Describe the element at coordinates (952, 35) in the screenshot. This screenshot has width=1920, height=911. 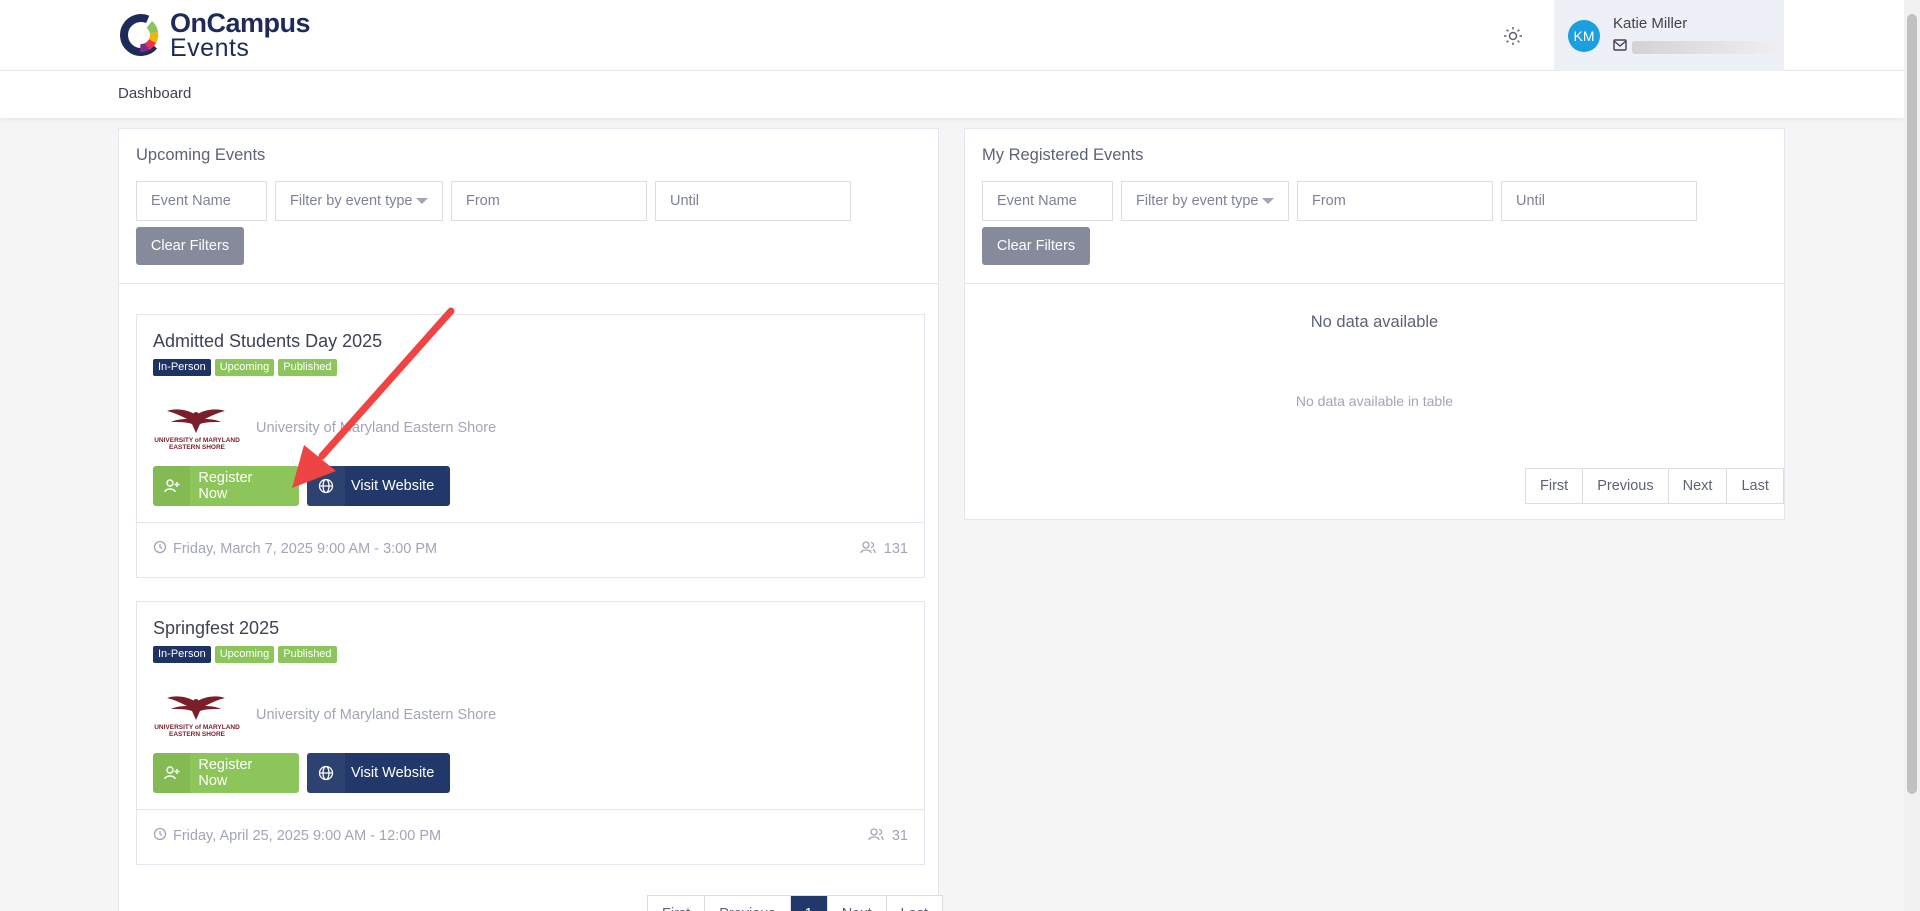
I see `top-header: OnCampus Events KM Katie Miller` at that location.